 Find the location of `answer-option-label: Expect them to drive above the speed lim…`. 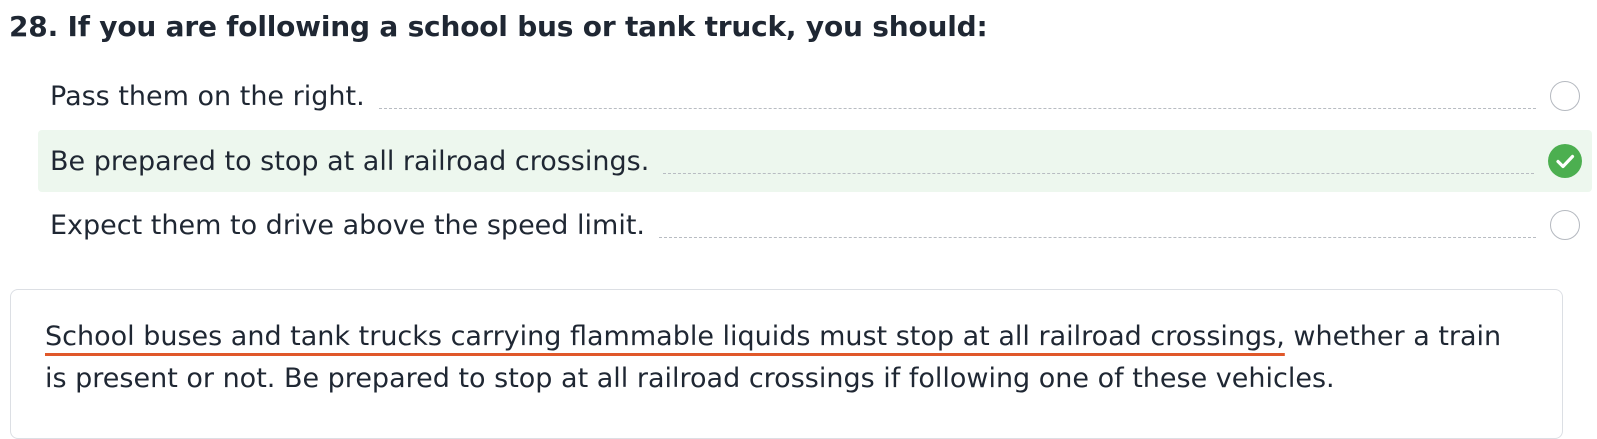

answer-option-label: Expect them to drive above the speed lim… is located at coordinates (347, 225).